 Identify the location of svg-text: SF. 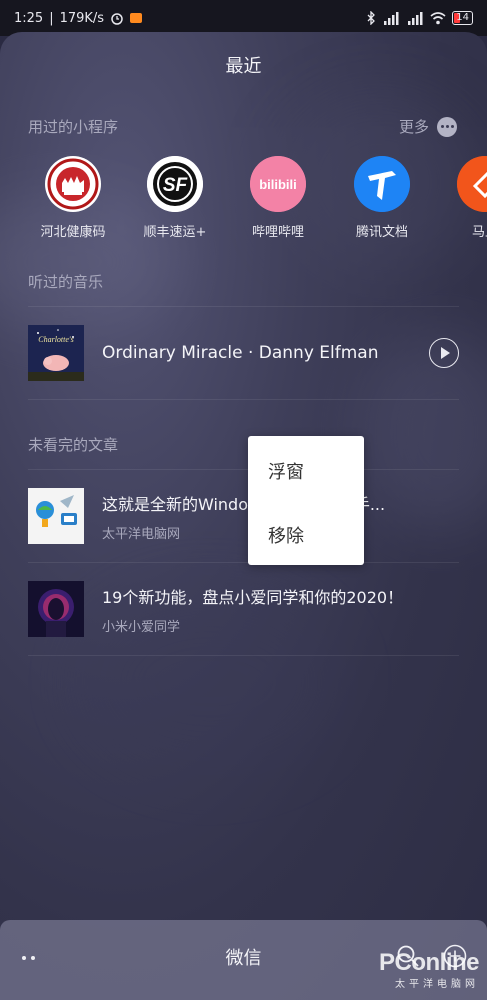
(176, 185).